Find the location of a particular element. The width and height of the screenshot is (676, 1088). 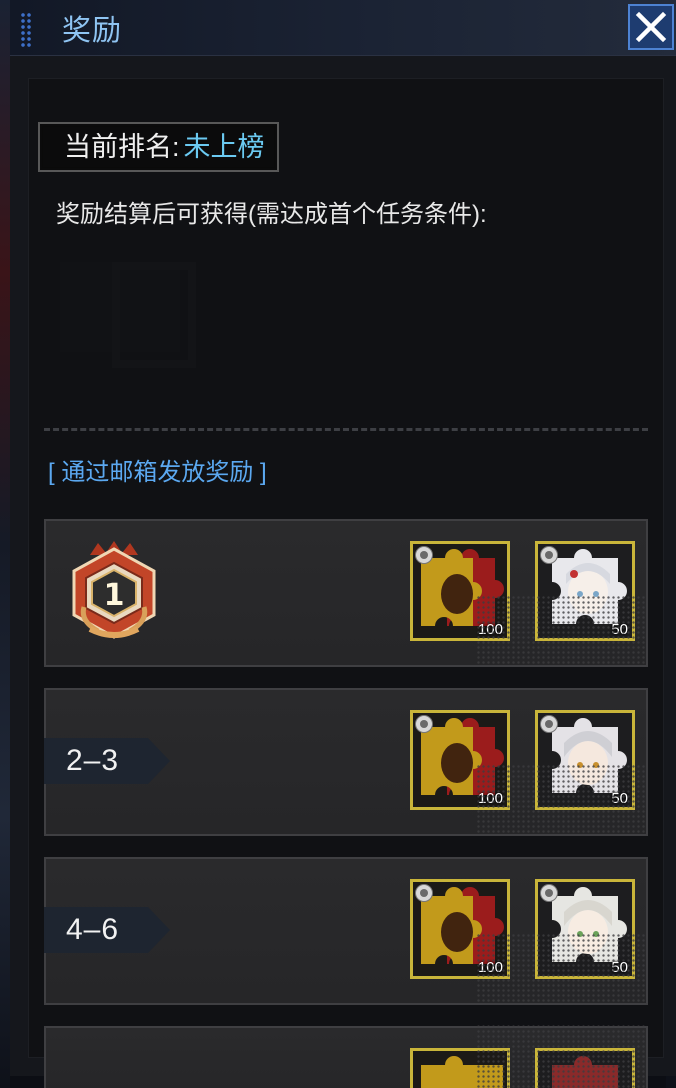

mail-notice: [ 通过邮箱发放奖励 ] is located at coordinates (157, 472).